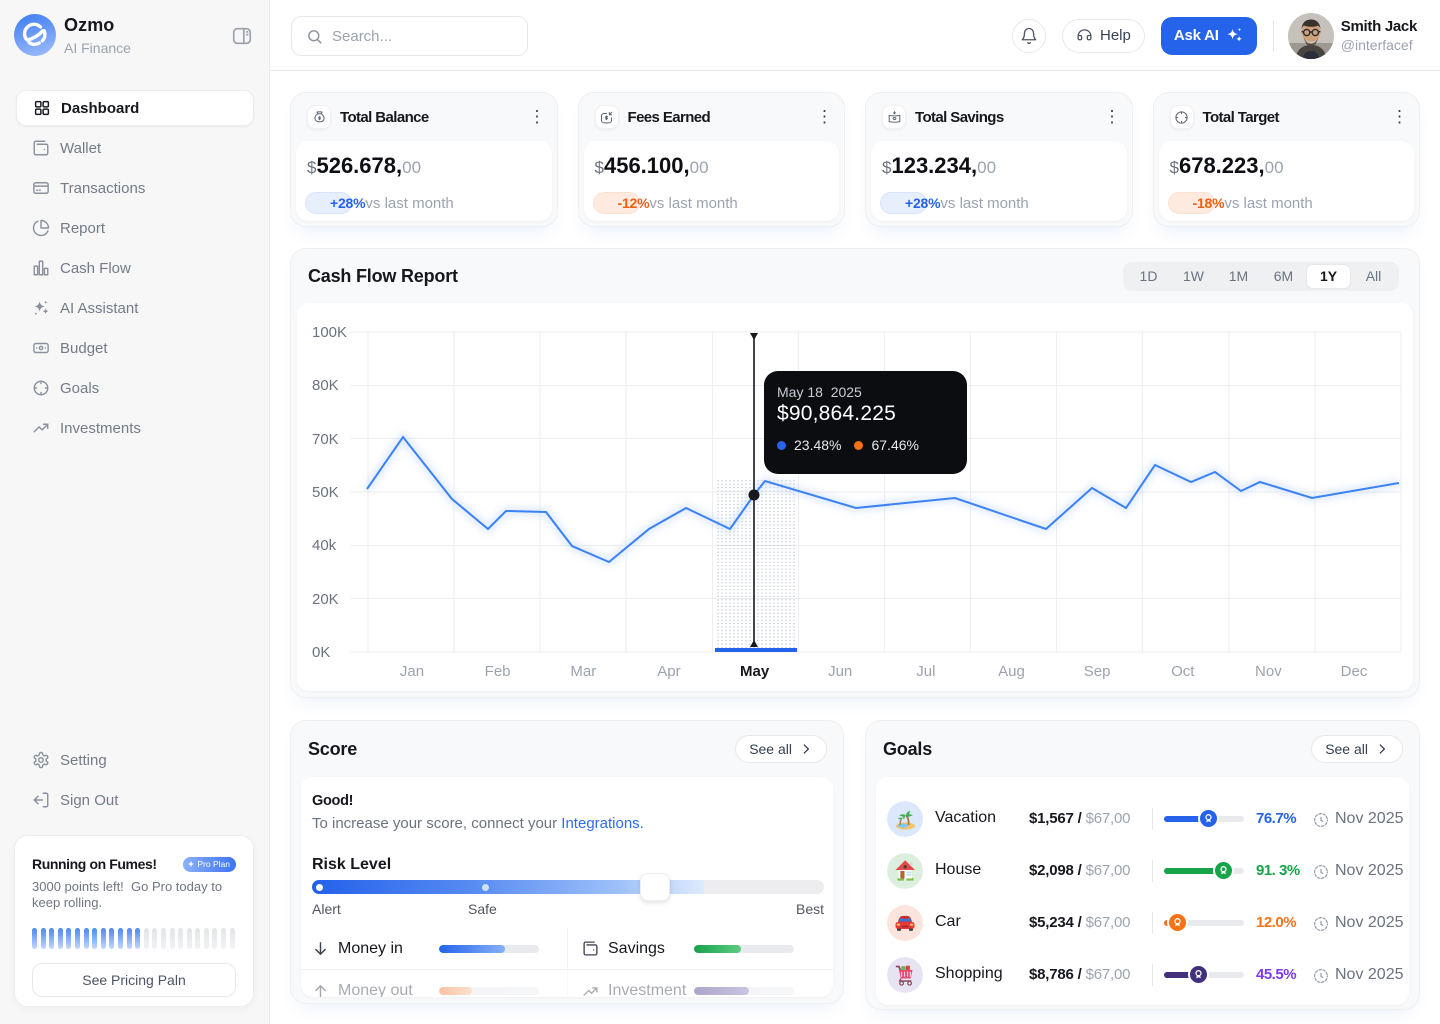 This screenshot has height=1024, width=1440. Describe the element at coordinates (325, 599) in the screenshot. I see `svg-text: 20K` at that location.